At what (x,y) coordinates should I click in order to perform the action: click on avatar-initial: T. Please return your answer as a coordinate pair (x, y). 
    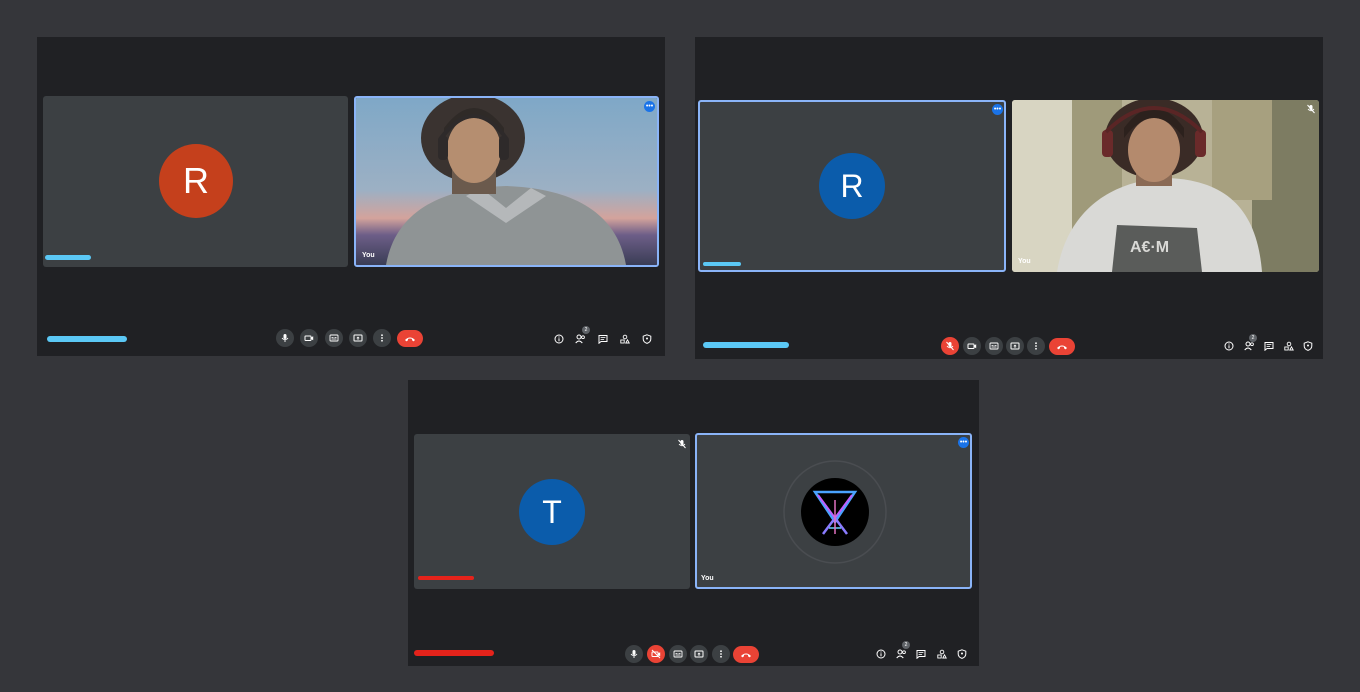
    Looking at the image, I should click on (552, 511).